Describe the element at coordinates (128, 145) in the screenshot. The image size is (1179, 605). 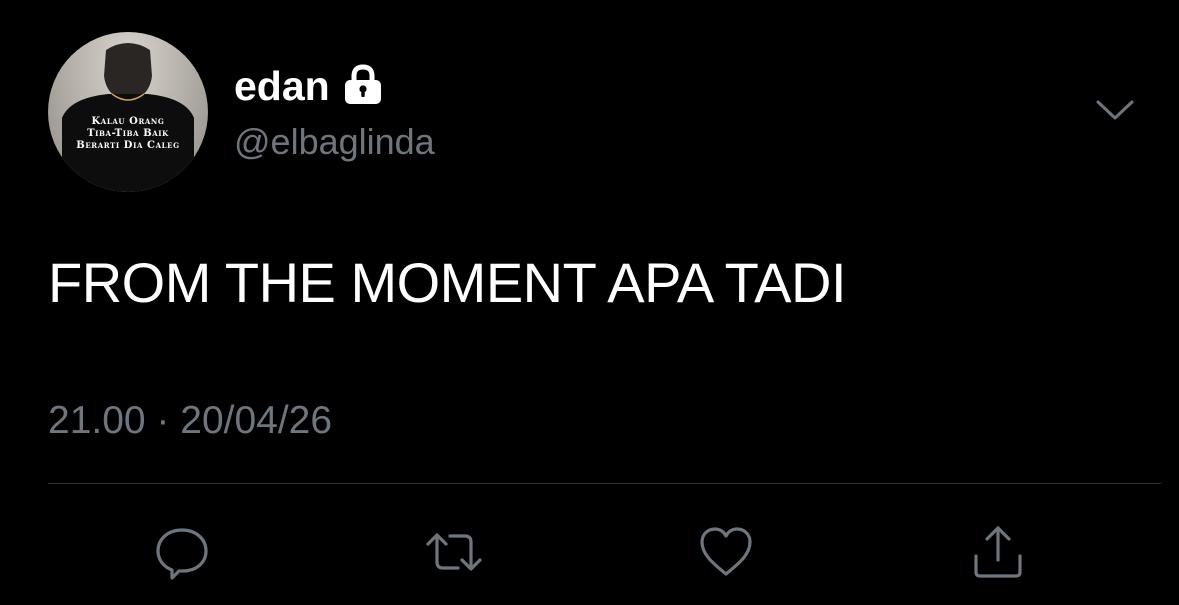
I see `avatar-caption-line: Berarti Dia Caleg` at that location.